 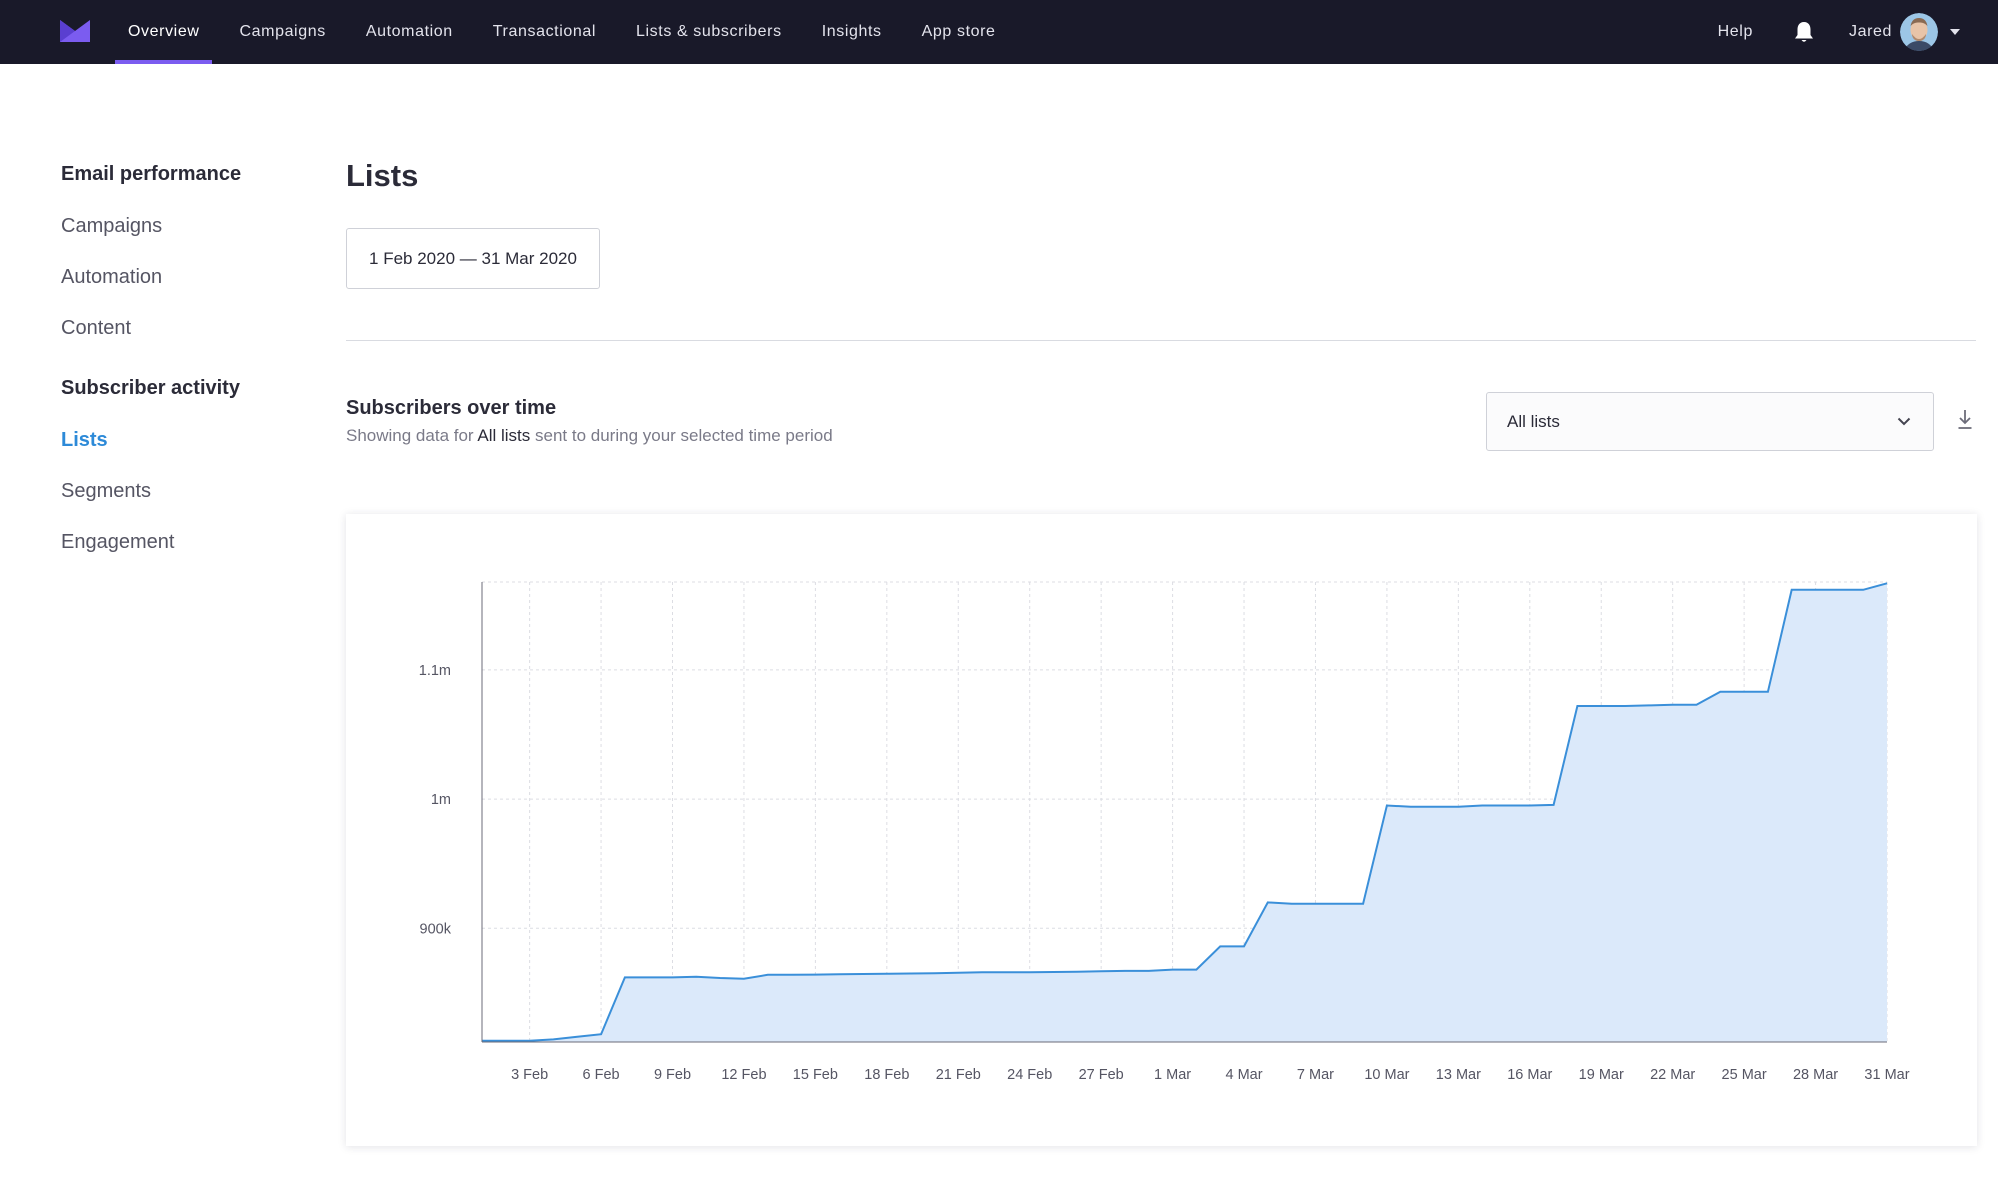 What do you see at coordinates (436, 929) in the screenshot?
I see `y-tick-label: 900k` at bounding box center [436, 929].